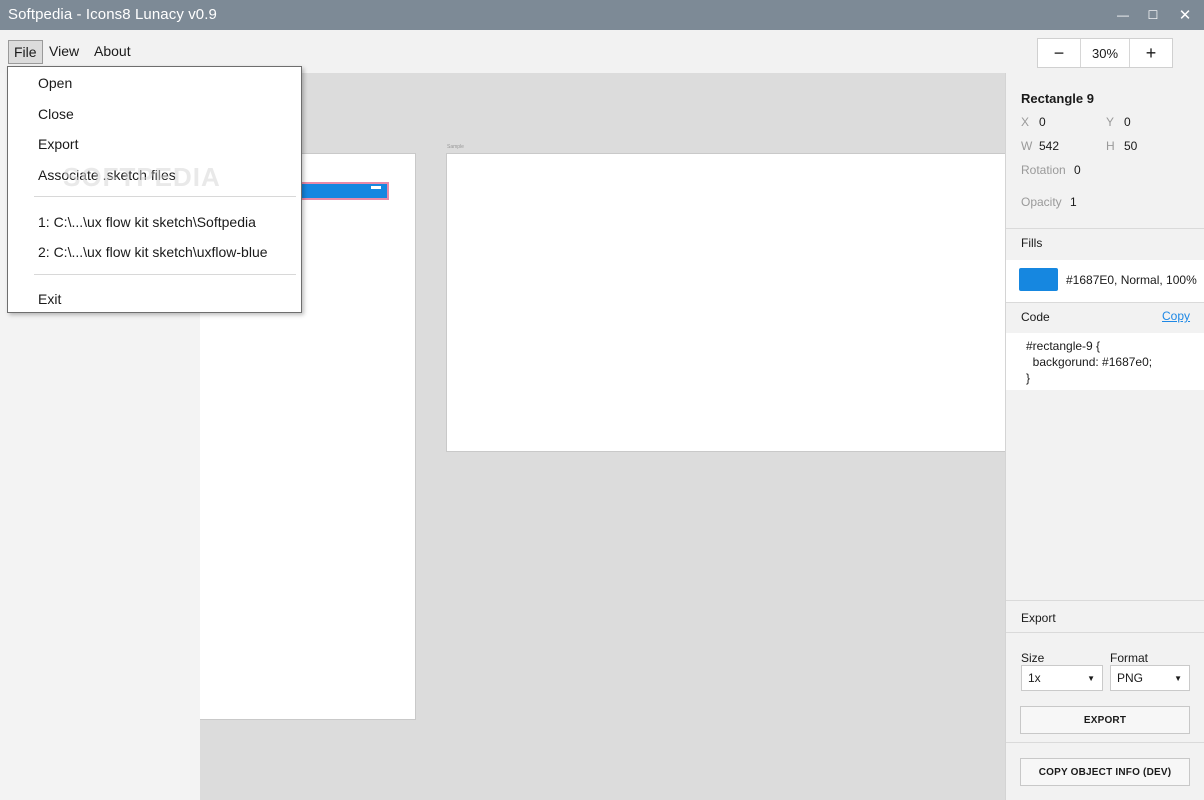  I want to click on close-icon: ✕, so click(1185, 15).